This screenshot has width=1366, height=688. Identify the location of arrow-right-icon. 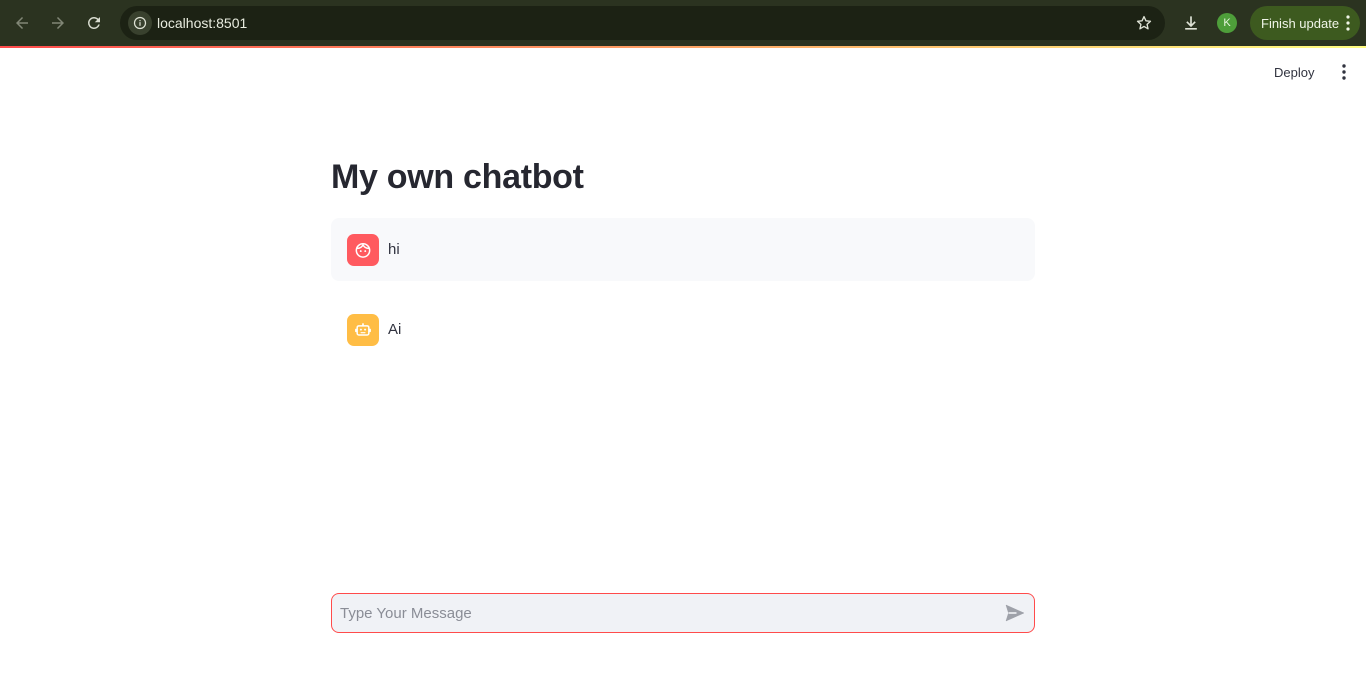
(58, 23).